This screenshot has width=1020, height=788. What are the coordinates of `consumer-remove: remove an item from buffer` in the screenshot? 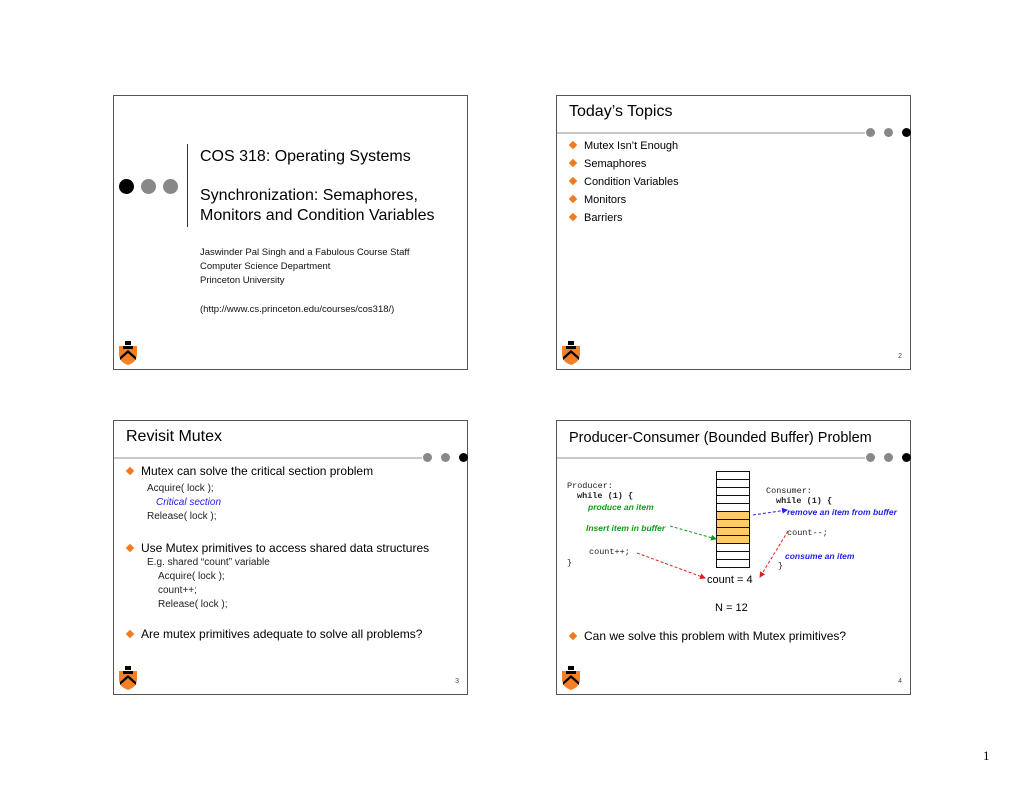 It's located at (842, 512).